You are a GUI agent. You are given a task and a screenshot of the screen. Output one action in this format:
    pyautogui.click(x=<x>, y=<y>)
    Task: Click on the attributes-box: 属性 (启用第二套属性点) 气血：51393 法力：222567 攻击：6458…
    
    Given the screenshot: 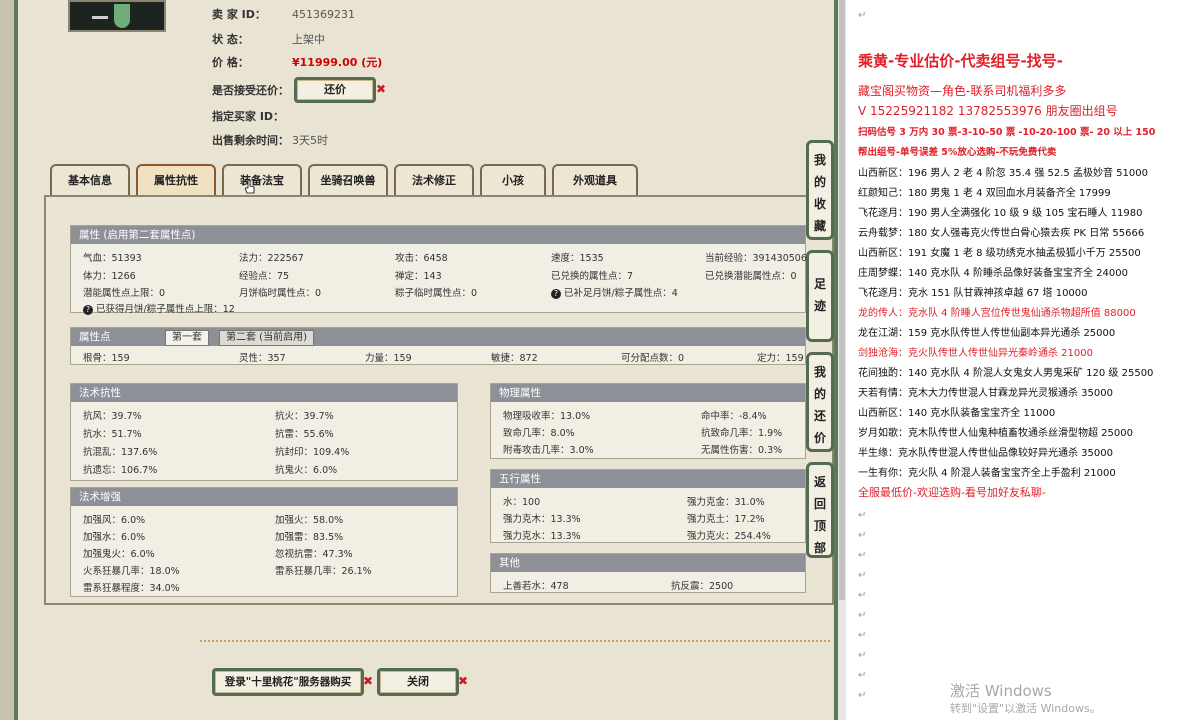 What is the action you would take?
    pyautogui.click(x=438, y=270)
    